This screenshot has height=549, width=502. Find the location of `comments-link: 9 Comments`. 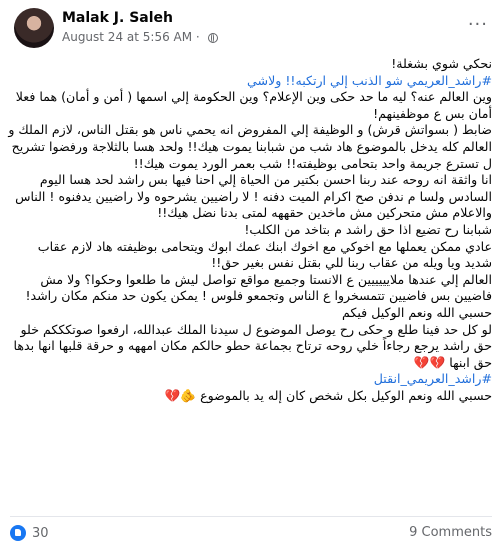

comments-link: 9 Comments is located at coordinates (450, 532).